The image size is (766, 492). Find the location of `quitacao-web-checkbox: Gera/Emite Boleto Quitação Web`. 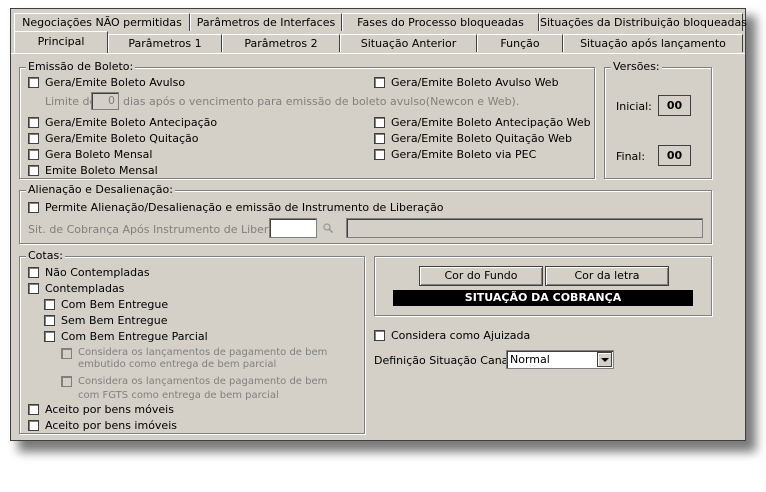

quitacao-web-checkbox: Gera/Emite Boleto Quitação Web is located at coordinates (473, 138).